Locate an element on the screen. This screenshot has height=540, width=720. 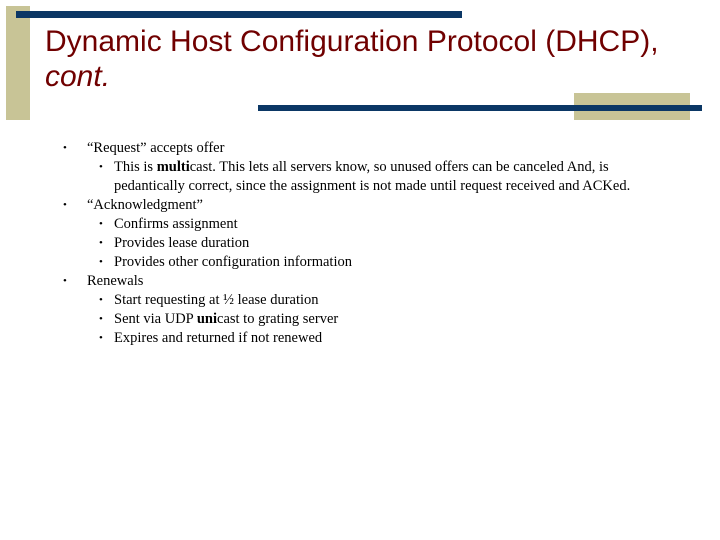
sub-bullet-item: • Sent via UDP unicast to grating server is located at coordinates (360, 319).